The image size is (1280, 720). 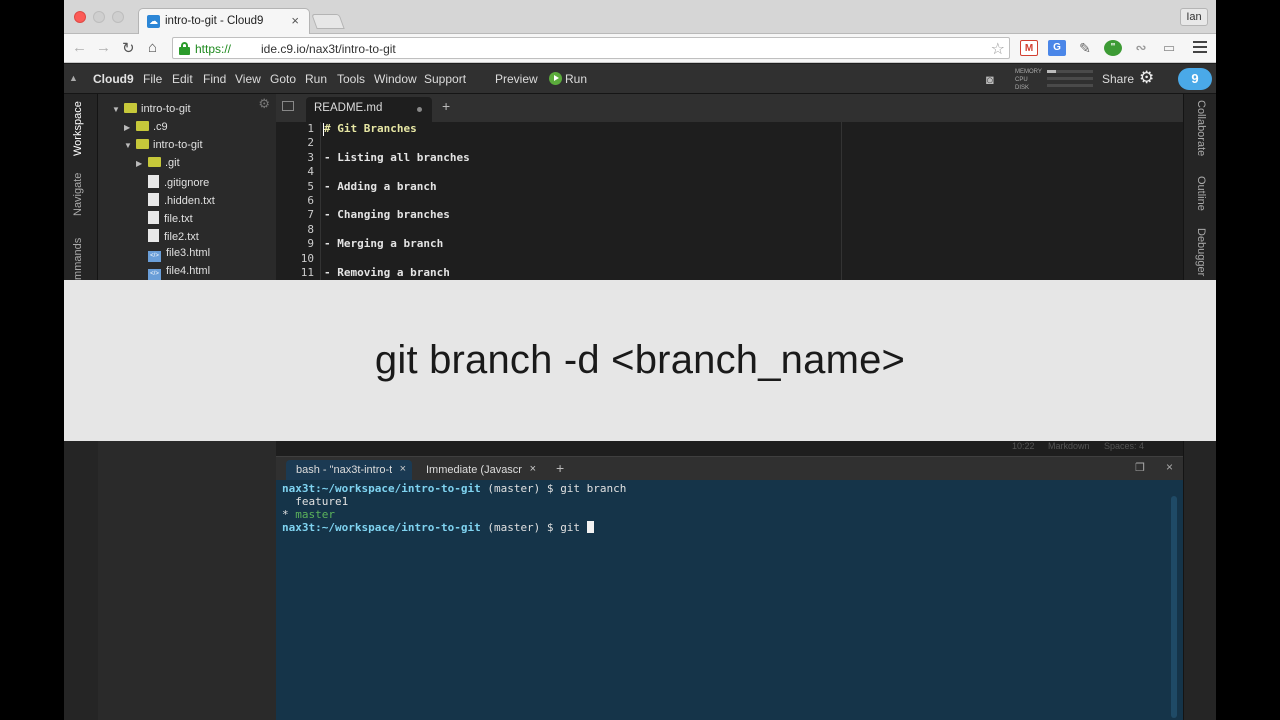 I want to click on home-icon: ⌂, so click(x=152, y=47).